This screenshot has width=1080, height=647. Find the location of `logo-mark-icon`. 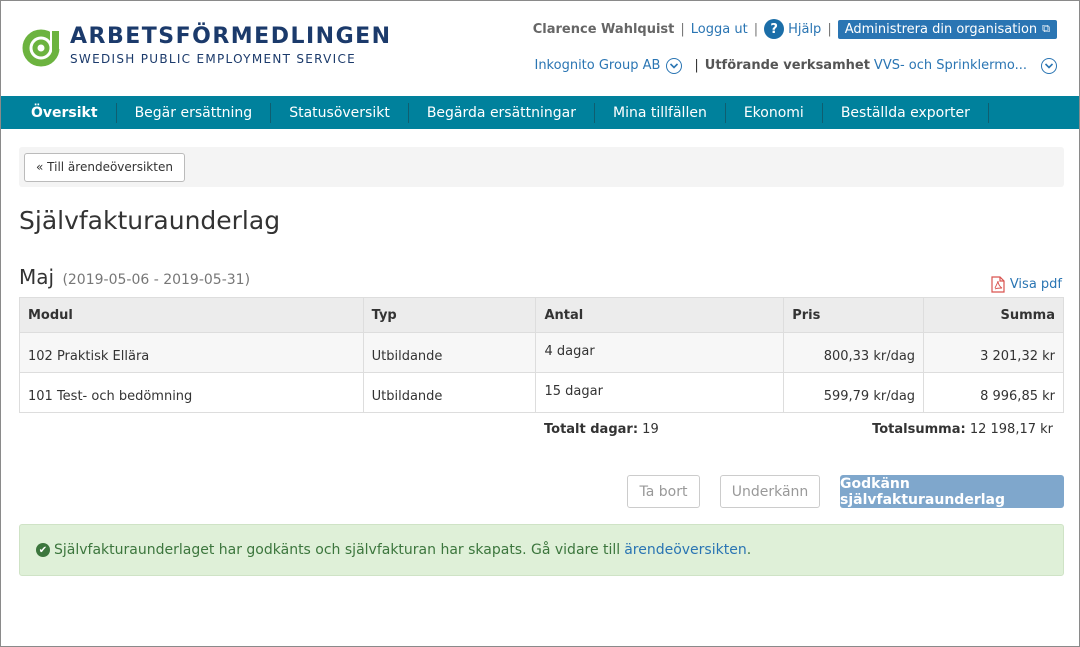

logo-mark-icon is located at coordinates (41, 47).